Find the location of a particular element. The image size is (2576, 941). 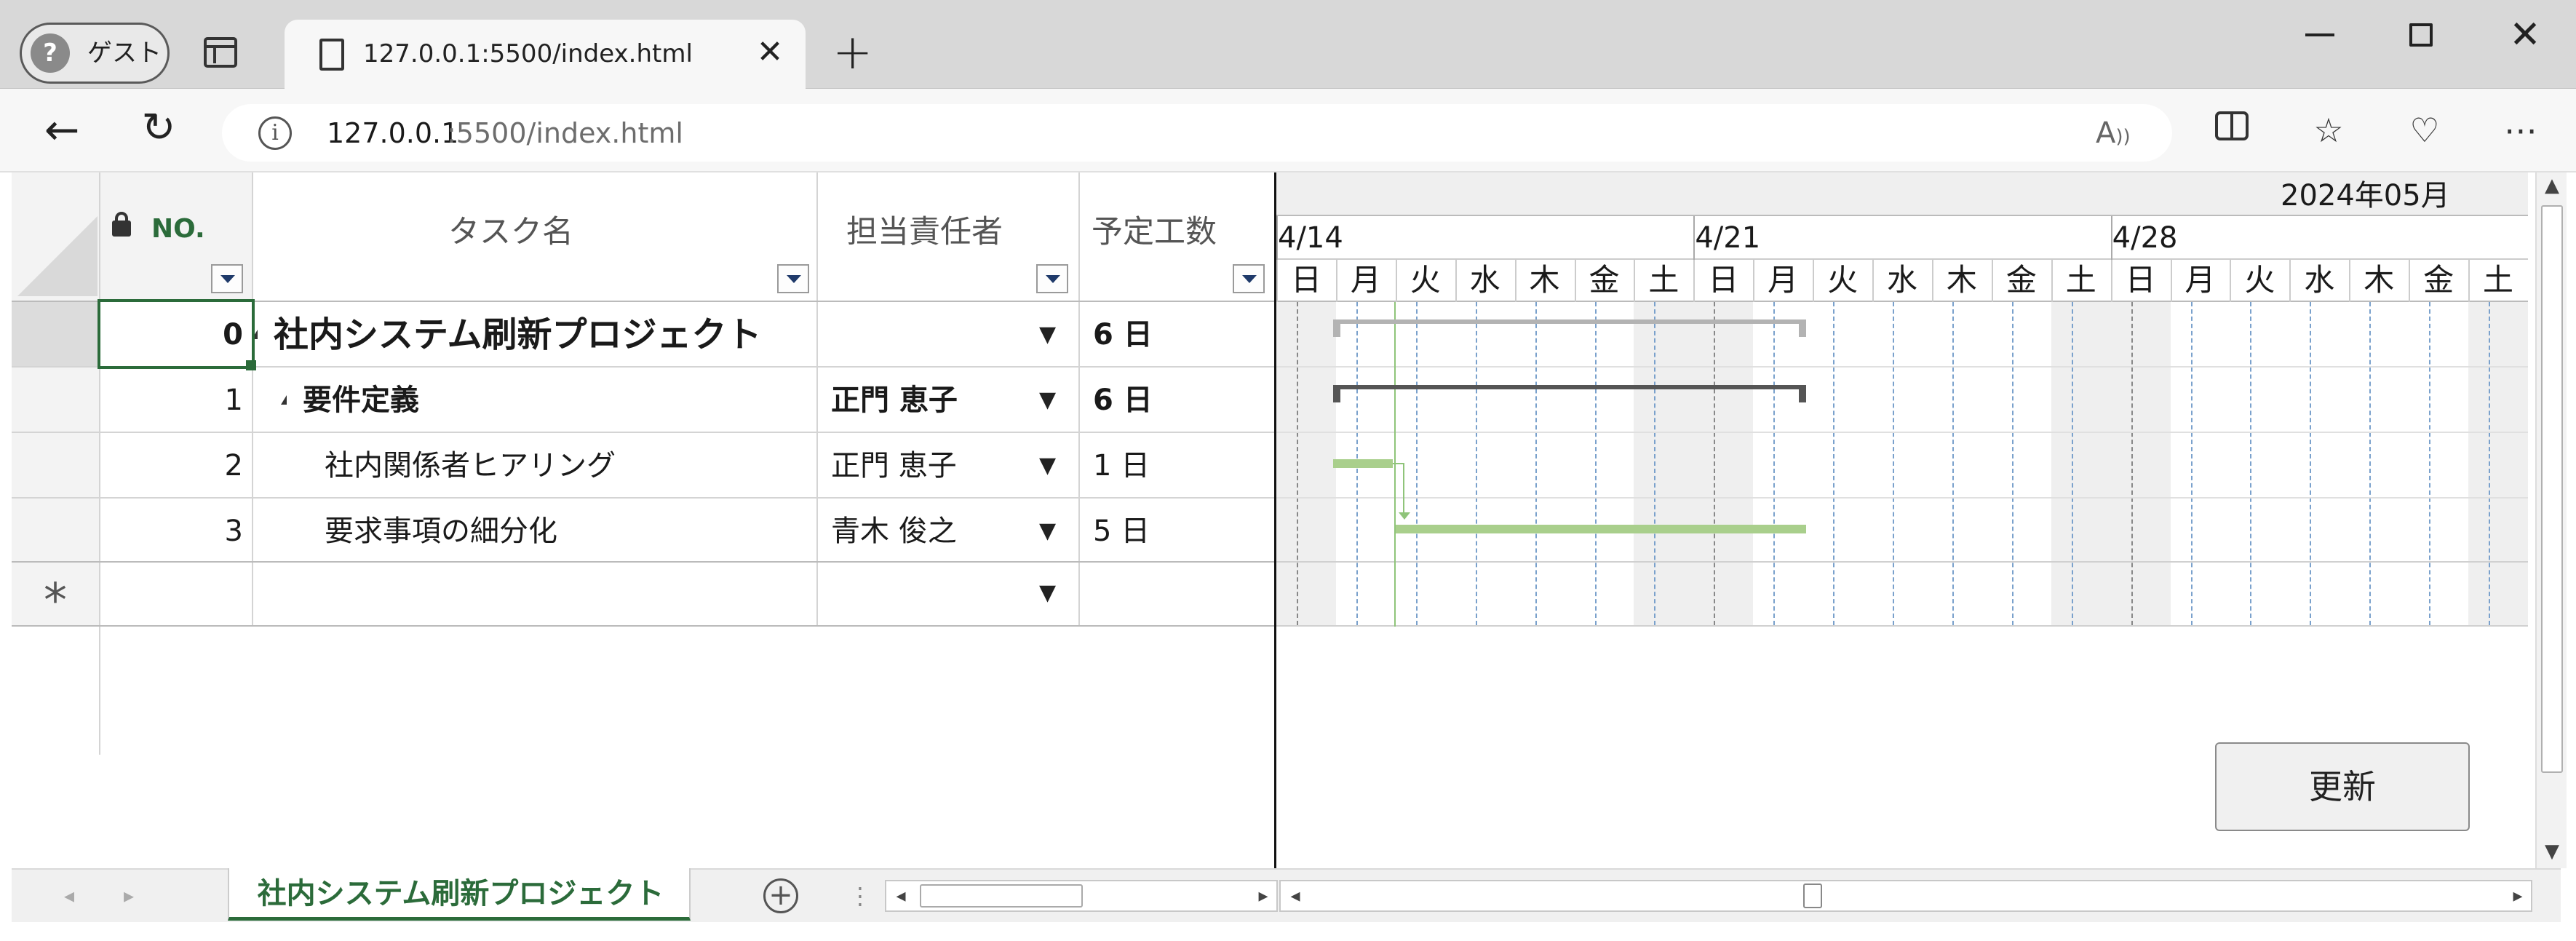

column-header-assignee: 担当責任者 is located at coordinates (925, 232).